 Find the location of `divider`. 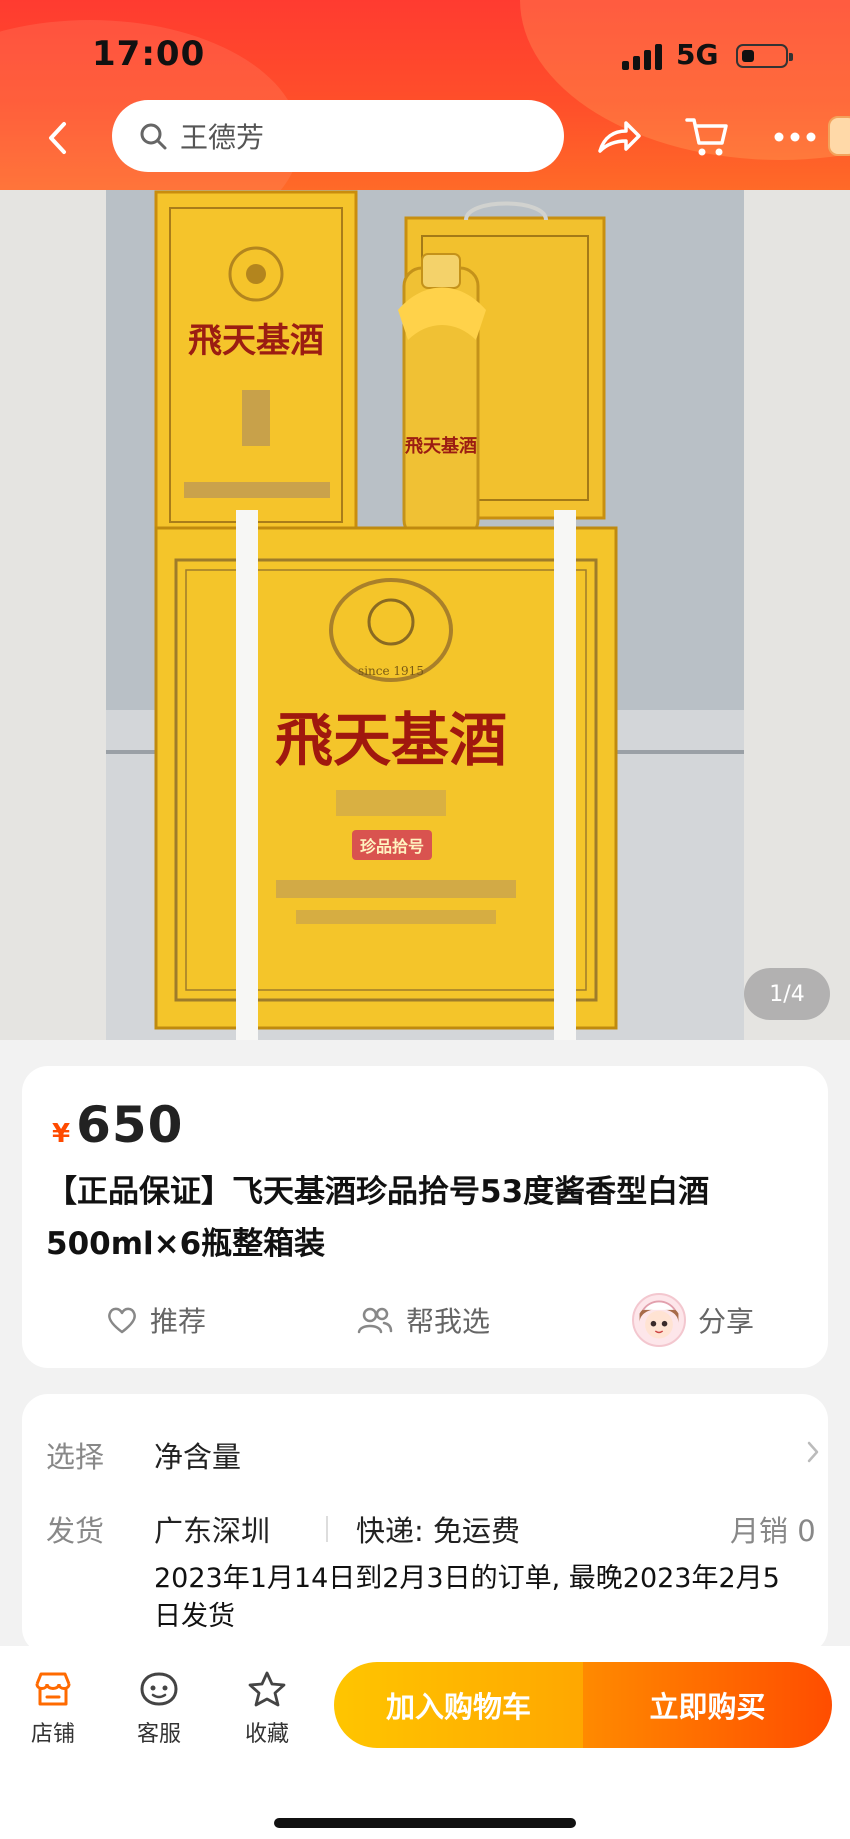

divider is located at coordinates (327, 1529).